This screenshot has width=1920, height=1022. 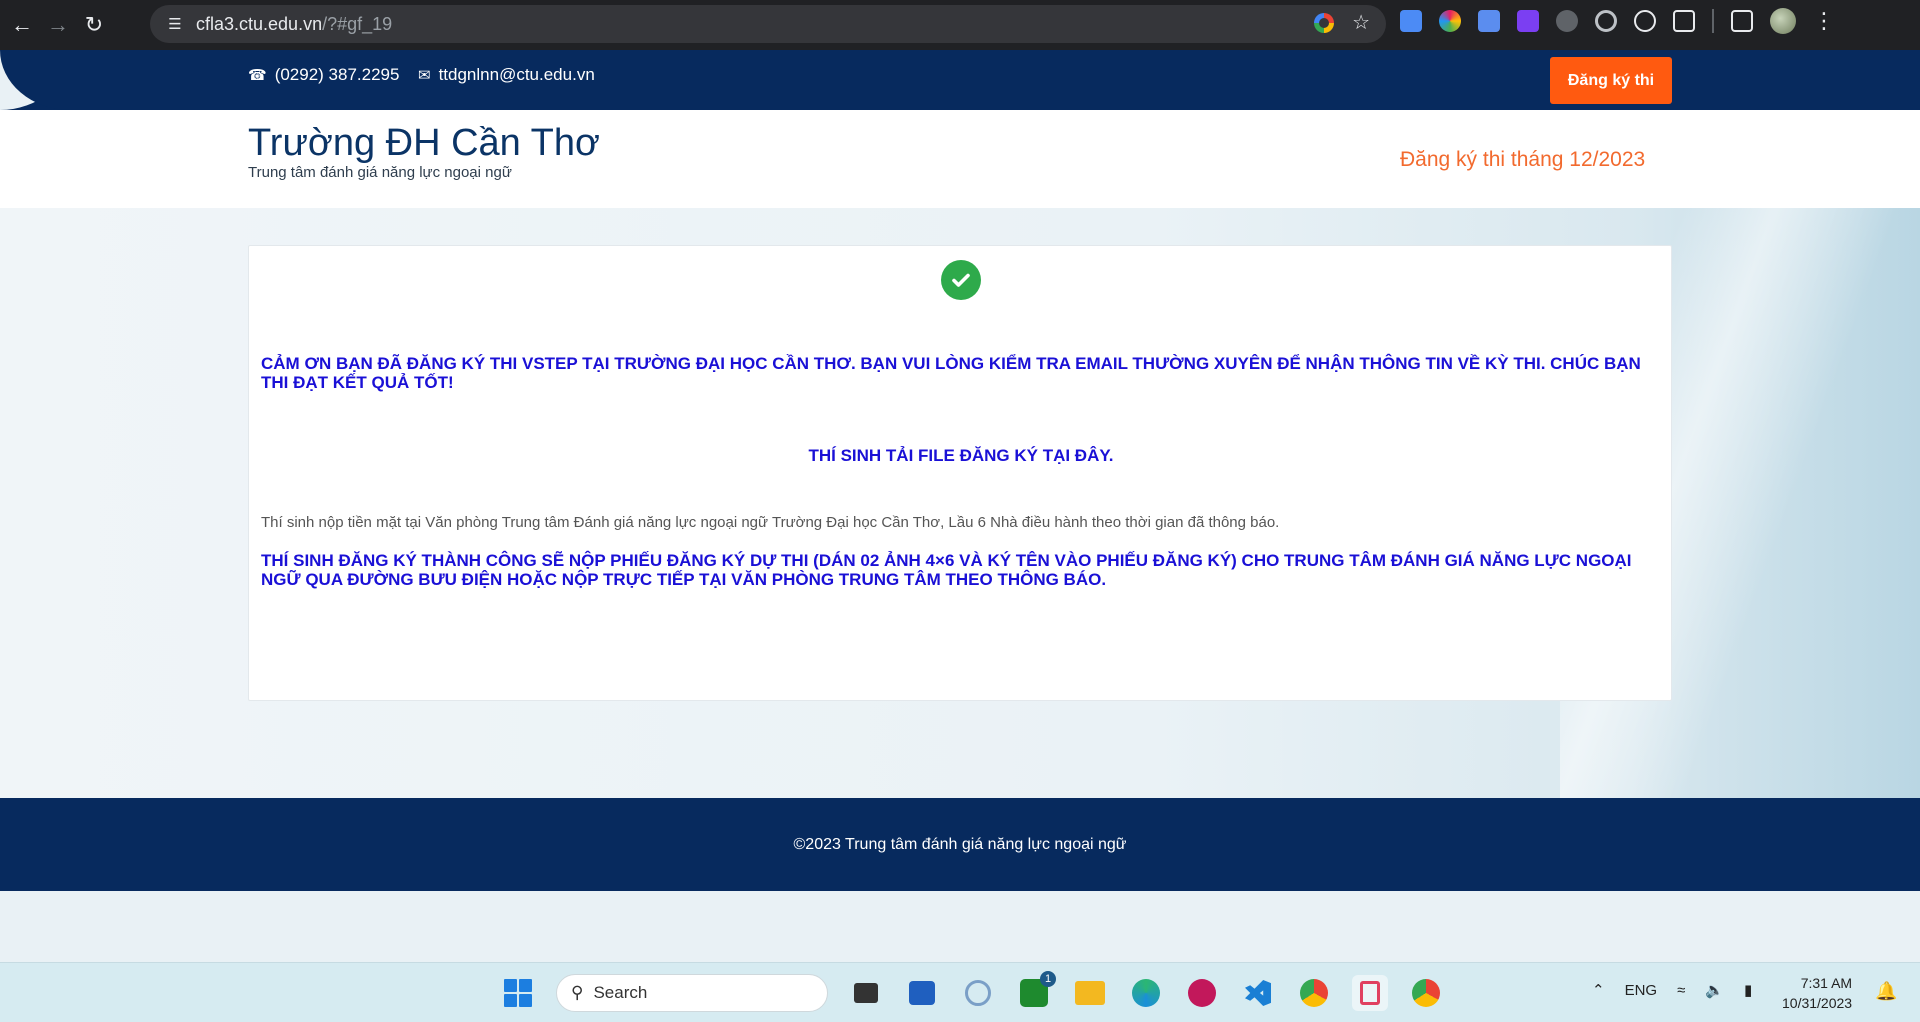 I want to click on puzzle-extensions-icon, so click(x=1684, y=21).